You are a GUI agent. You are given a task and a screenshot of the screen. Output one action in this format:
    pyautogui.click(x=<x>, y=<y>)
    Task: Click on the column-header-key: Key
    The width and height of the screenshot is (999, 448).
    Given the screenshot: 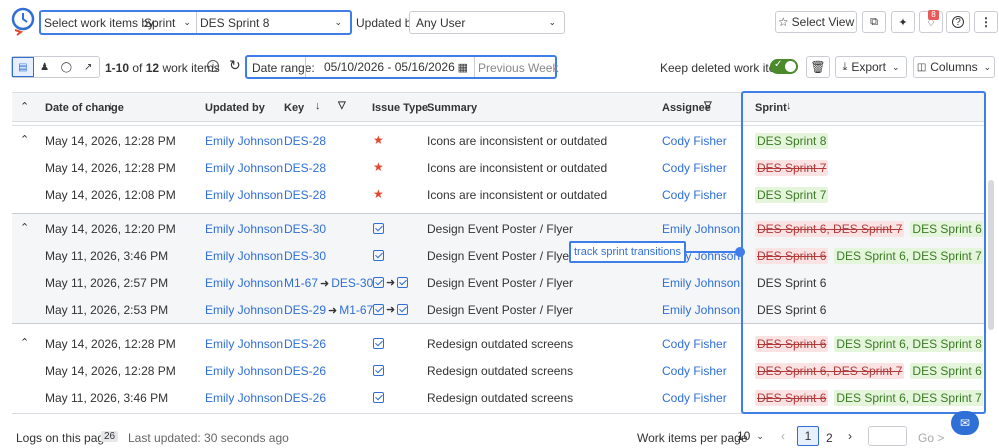 What is the action you would take?
    pyautogui.click(x=294, y=108)
    